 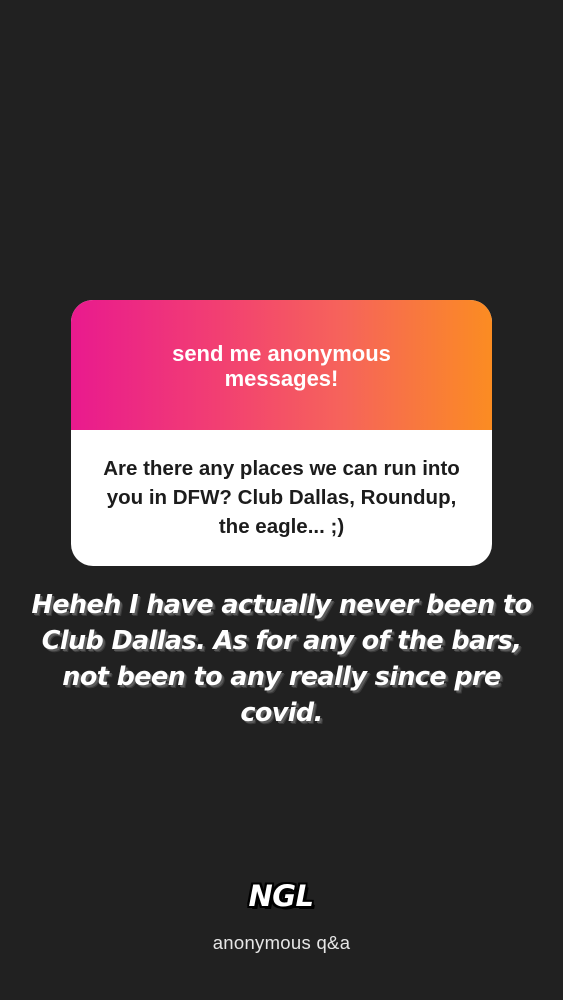 What do you see at coordinates (281, 942) in the screenshot?
I see `tagline: anonymous q&a` at bounding box center [281, 942].